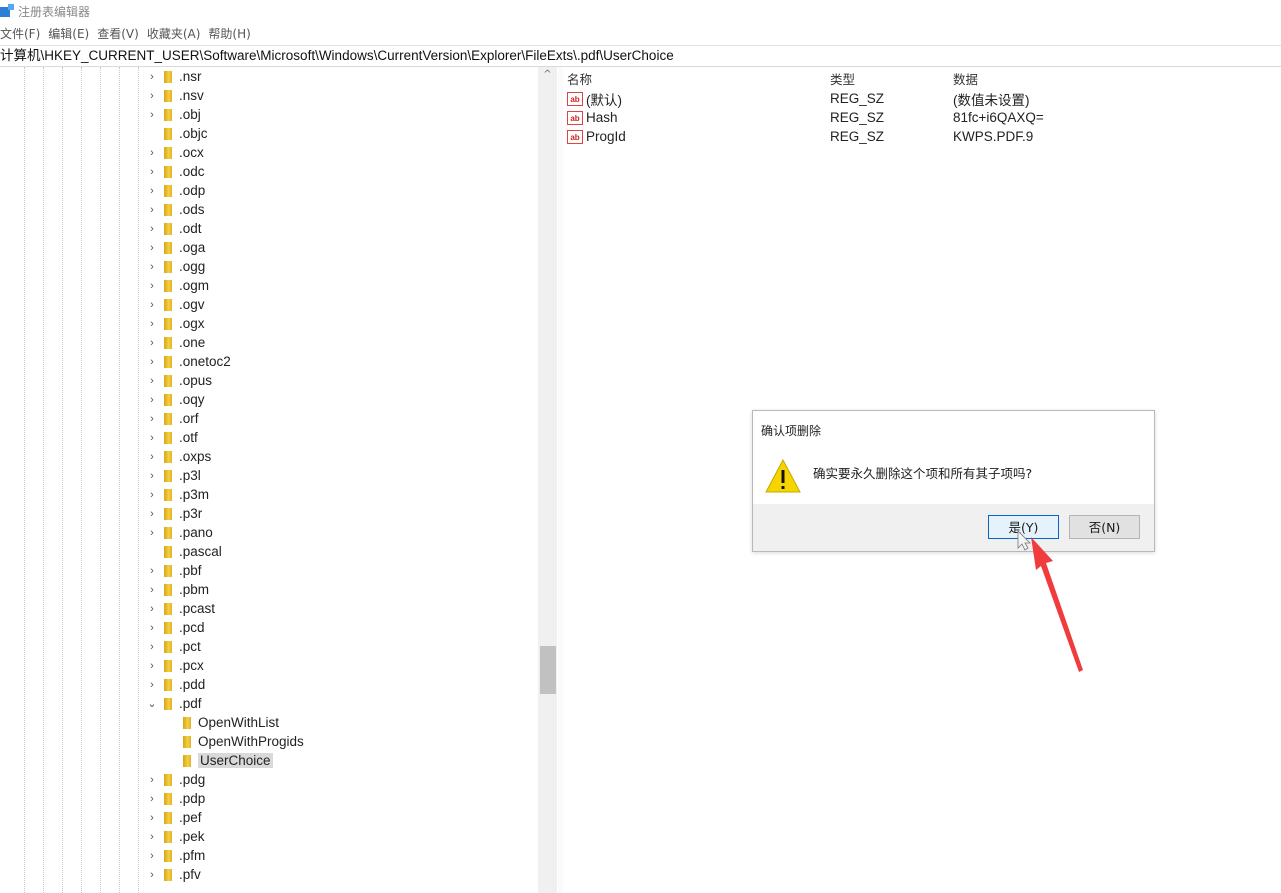 This screenshot has height=893, width=1281. I want to click on tree-item: › .oga, so click(175, 247).